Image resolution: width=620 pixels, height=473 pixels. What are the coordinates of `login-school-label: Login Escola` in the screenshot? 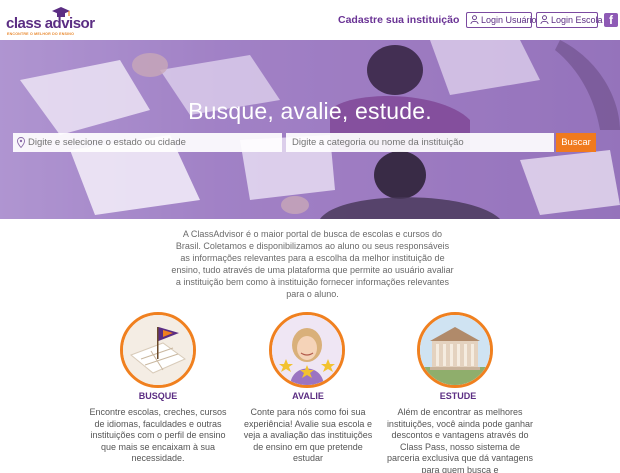 It's located at (577, 20).